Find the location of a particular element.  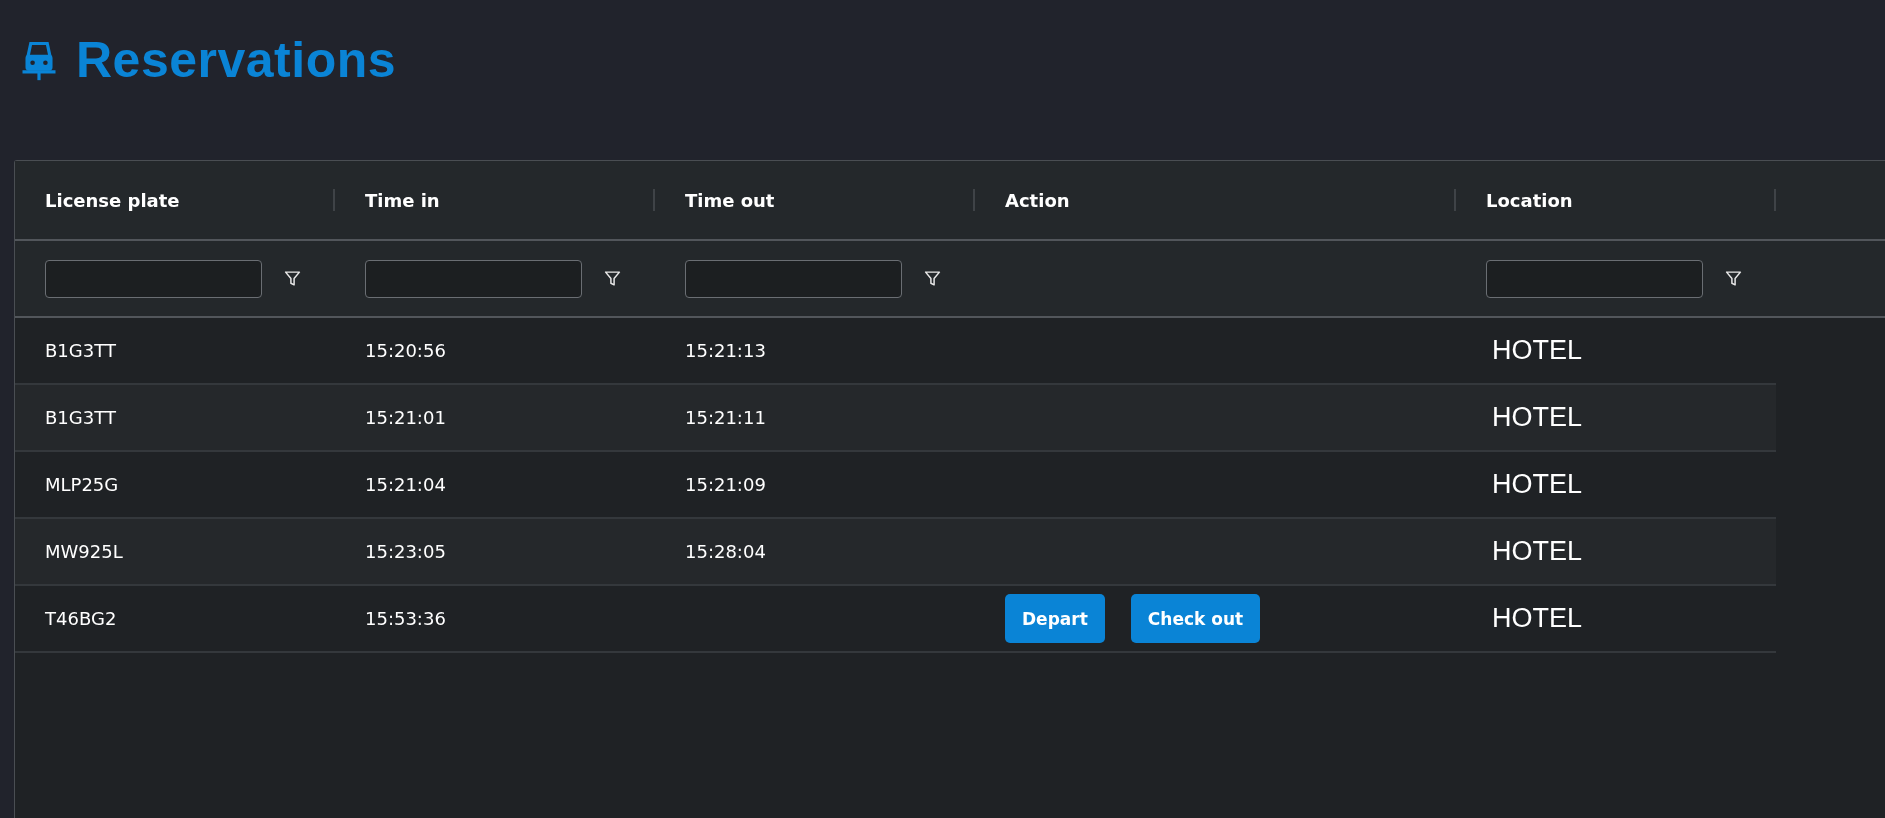

table-cell: 15:53:36 is located at coordinates (405, 618).